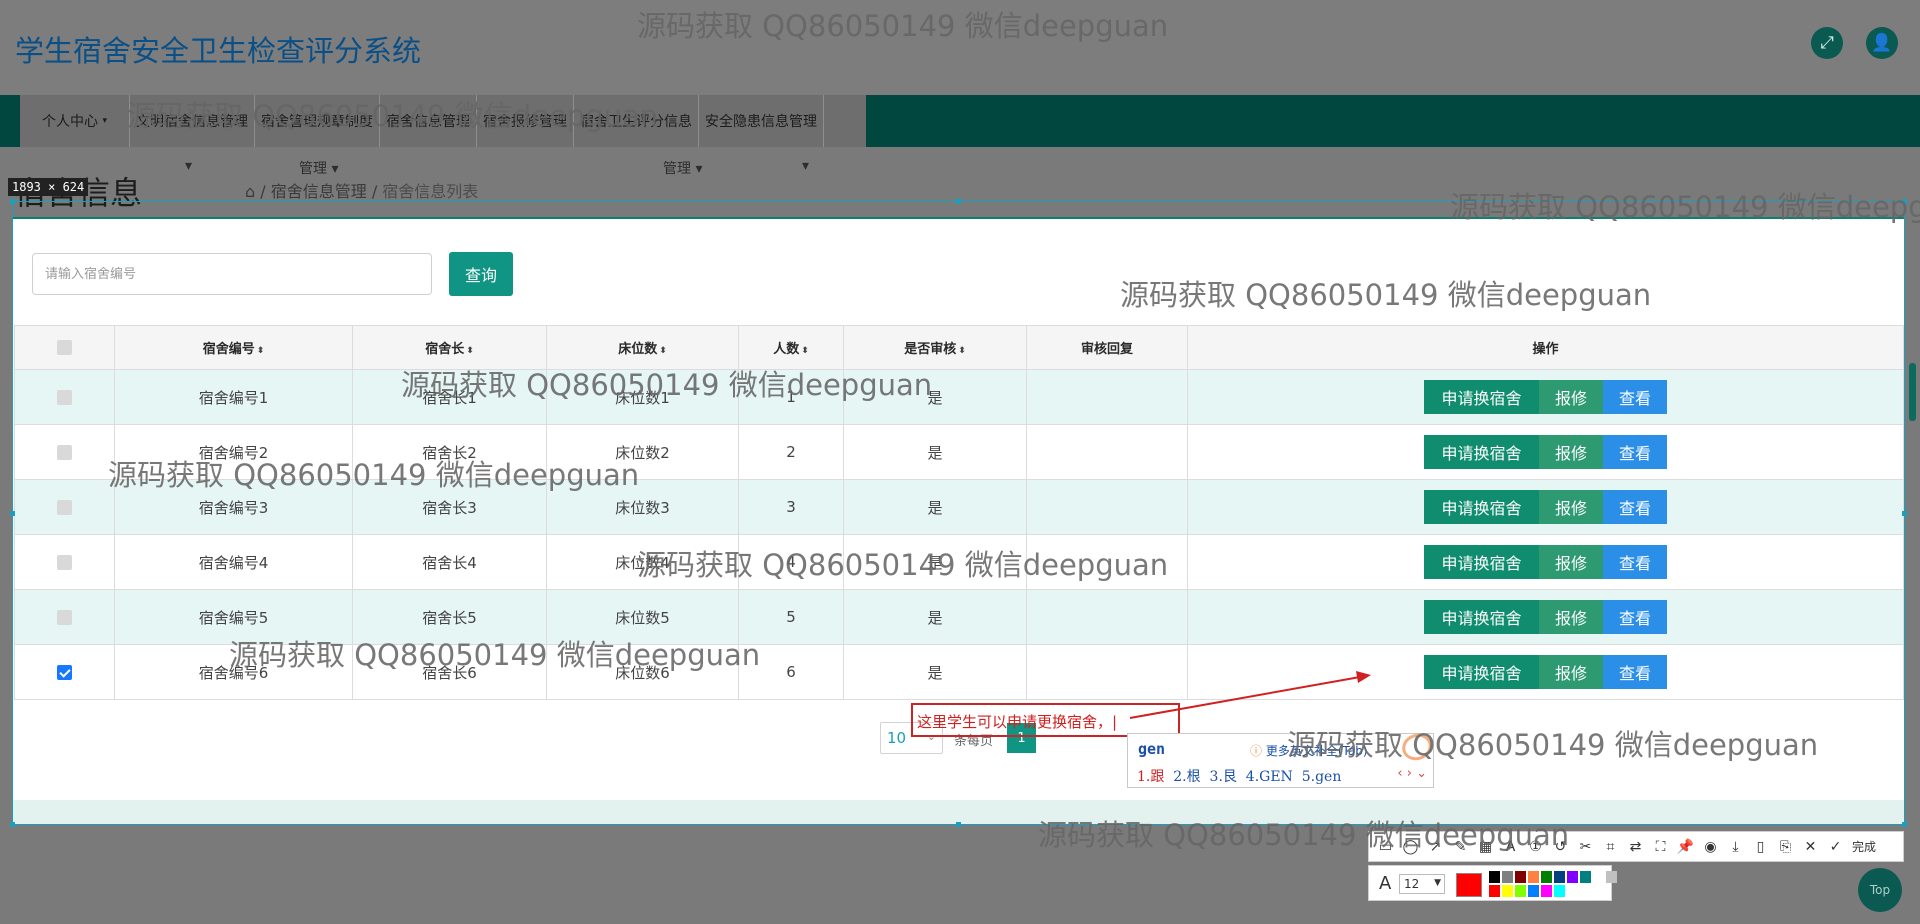 This screenshot has height=924, width=1920. Describe the element at coordinates (1735, 846) in the screenshot. I see `download-icon: ⤓` at that location.